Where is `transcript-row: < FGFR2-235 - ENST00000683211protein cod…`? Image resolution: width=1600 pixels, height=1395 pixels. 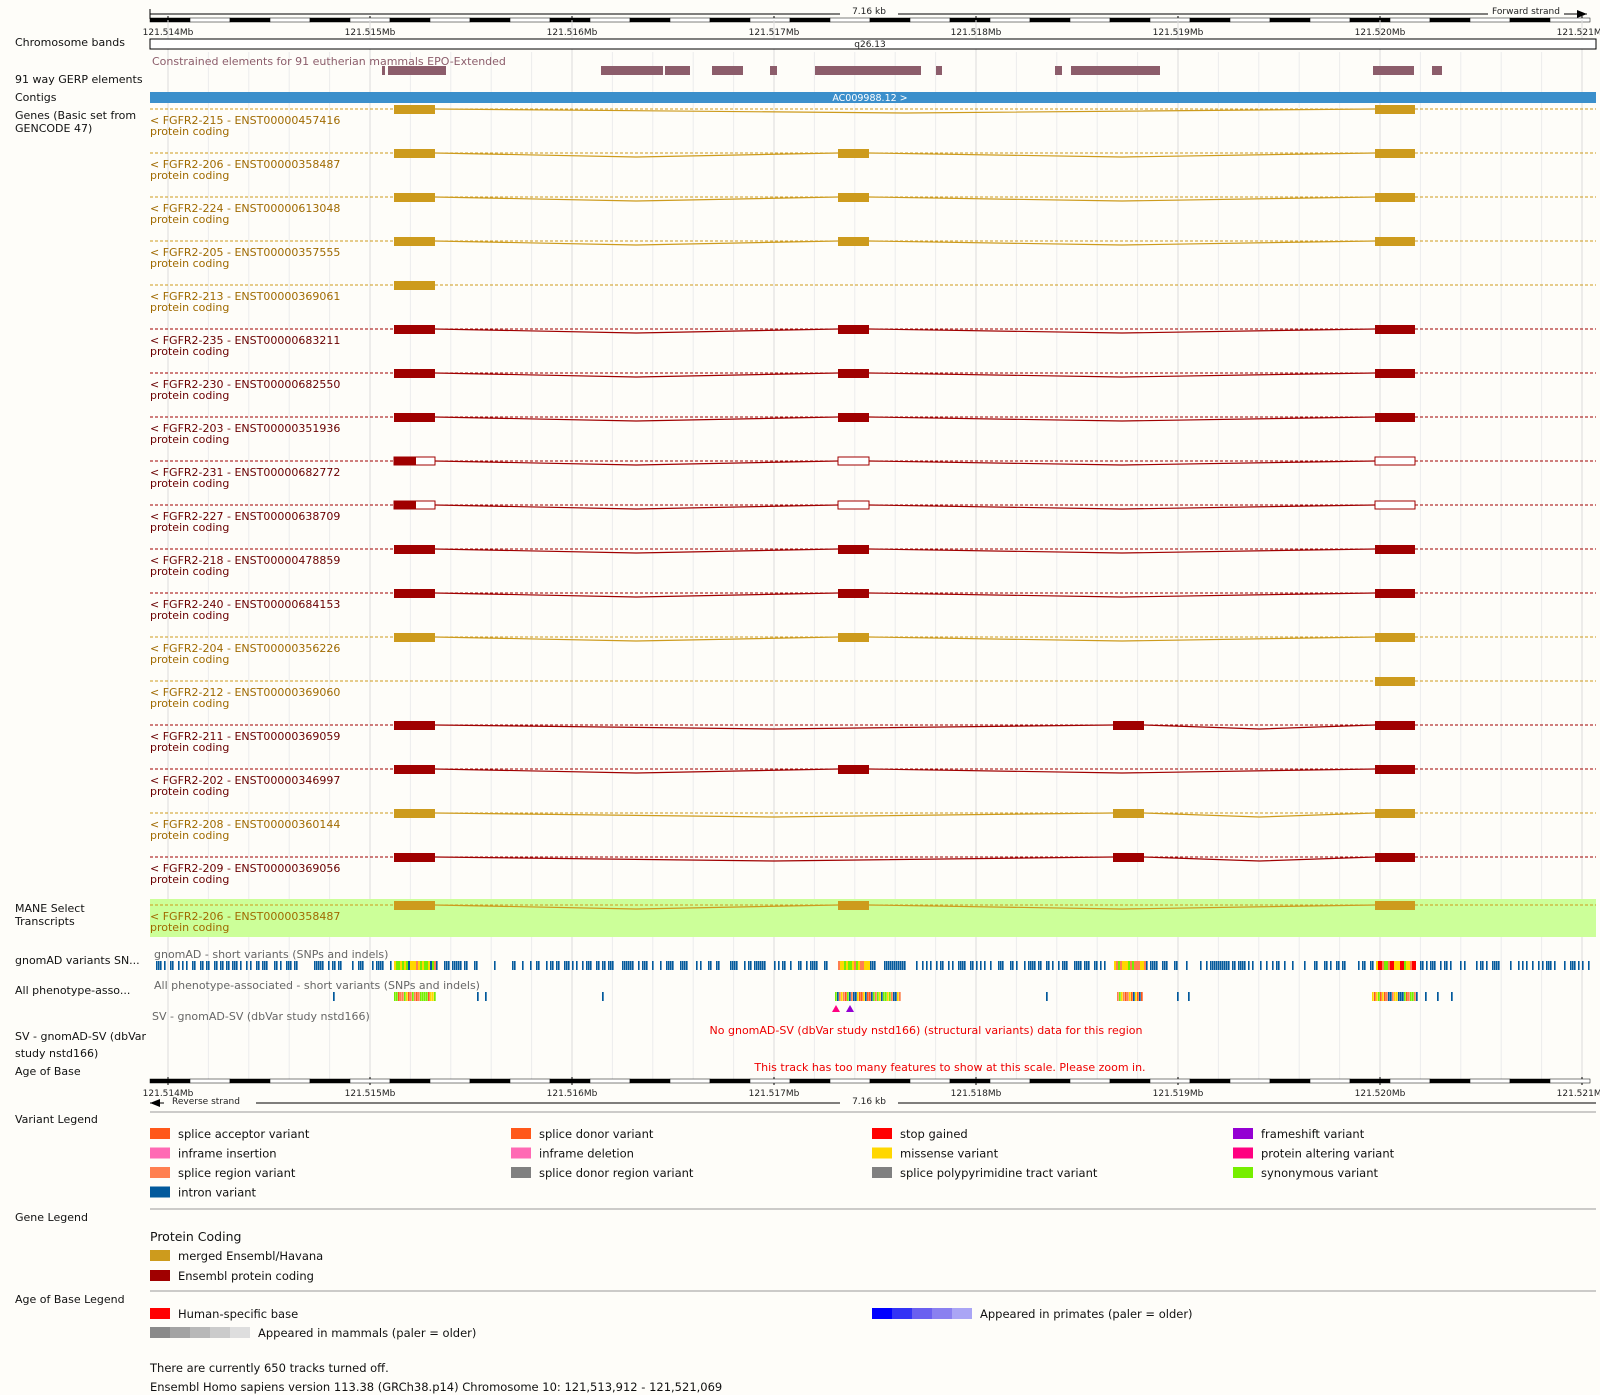
transcript-row: < FGFR2-235 - ENST00000683211protein cod… is located at coordinates (873, 341).